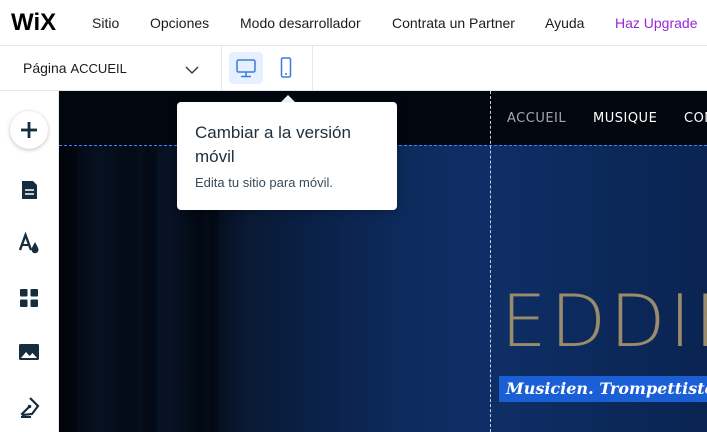 This screenshot has width=707, height=432. Describe the element at coordinates (179, 23) in the screenshot. I see `menu-opciones: Opciones` at that location.